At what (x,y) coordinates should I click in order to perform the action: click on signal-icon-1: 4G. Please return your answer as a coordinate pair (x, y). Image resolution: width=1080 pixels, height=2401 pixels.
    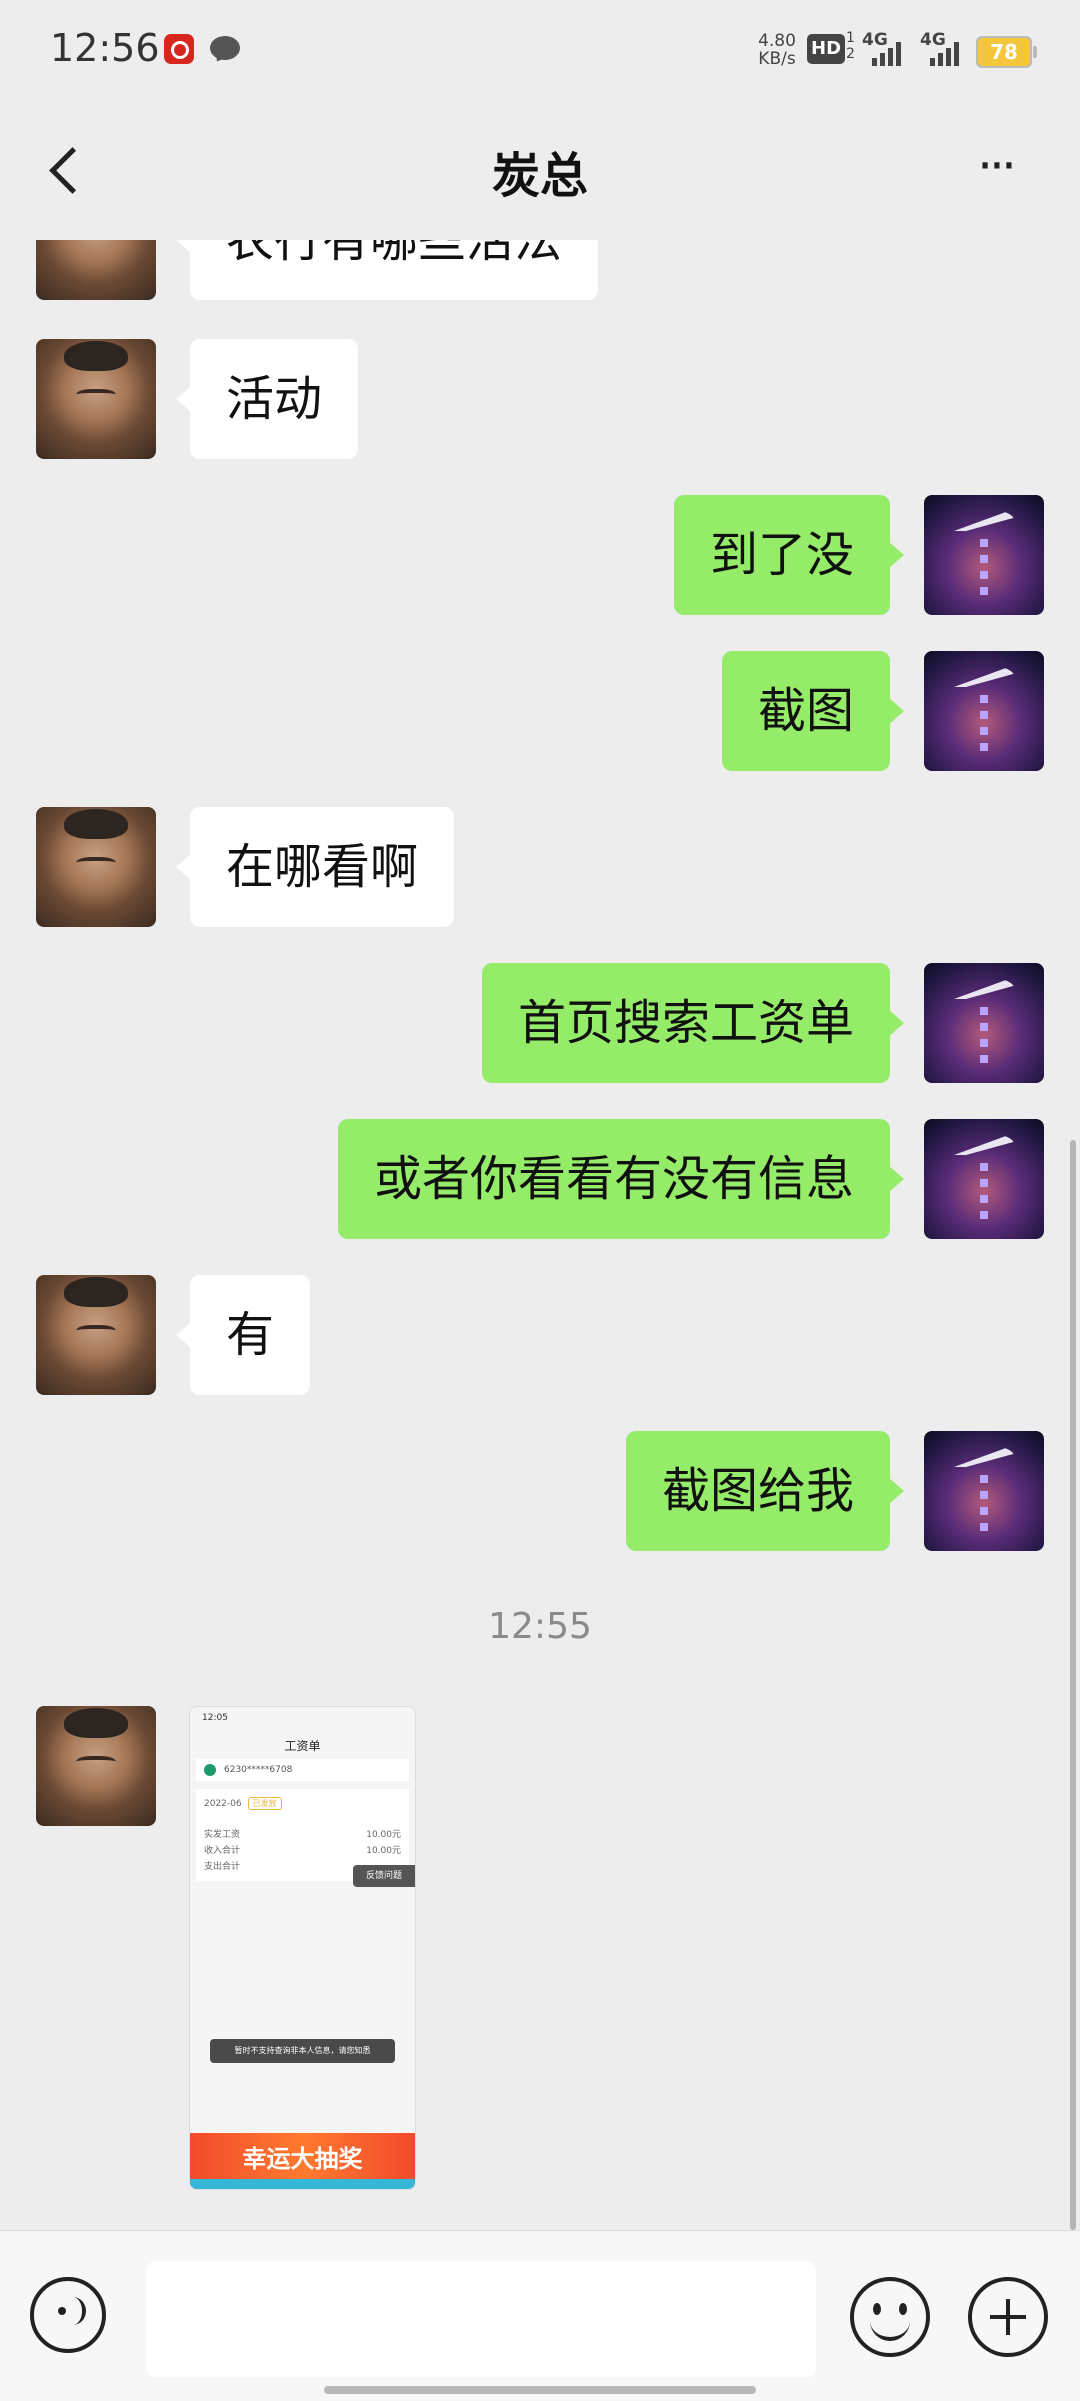
    Looking at the image, I should click on (888, 48).